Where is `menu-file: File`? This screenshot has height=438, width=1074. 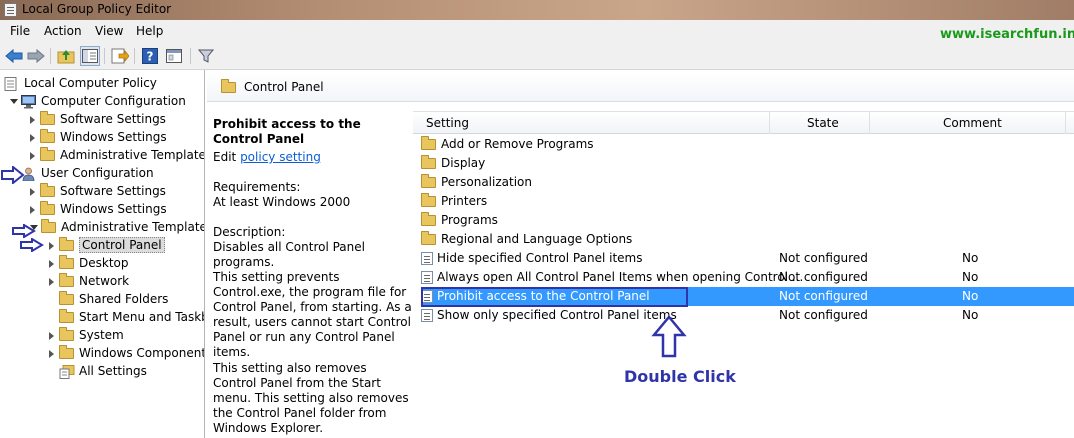
menu-file: File is located at coordinates (20, 31).